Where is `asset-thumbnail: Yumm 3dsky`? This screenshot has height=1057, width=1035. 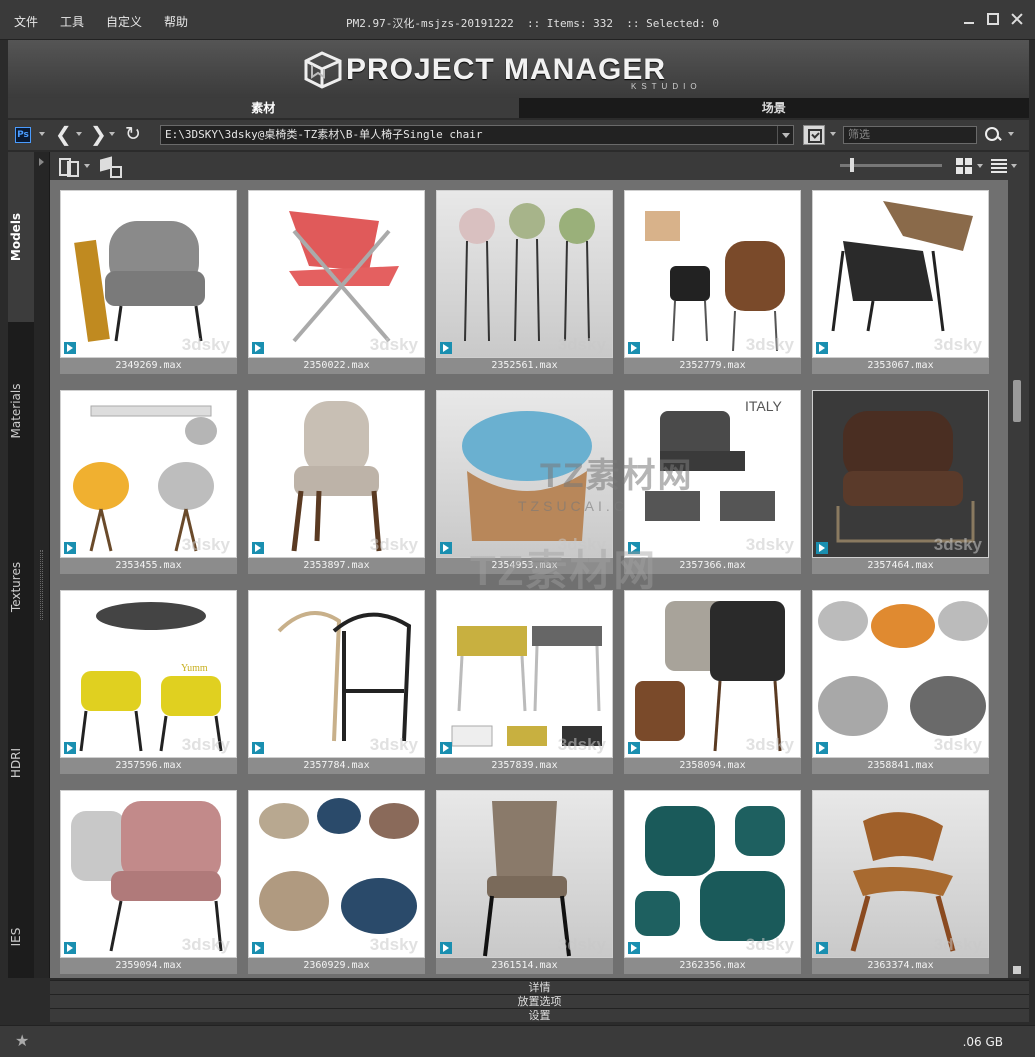
asset-thumbnail: Yumm 3dsky is located at coordinates (148, 674).